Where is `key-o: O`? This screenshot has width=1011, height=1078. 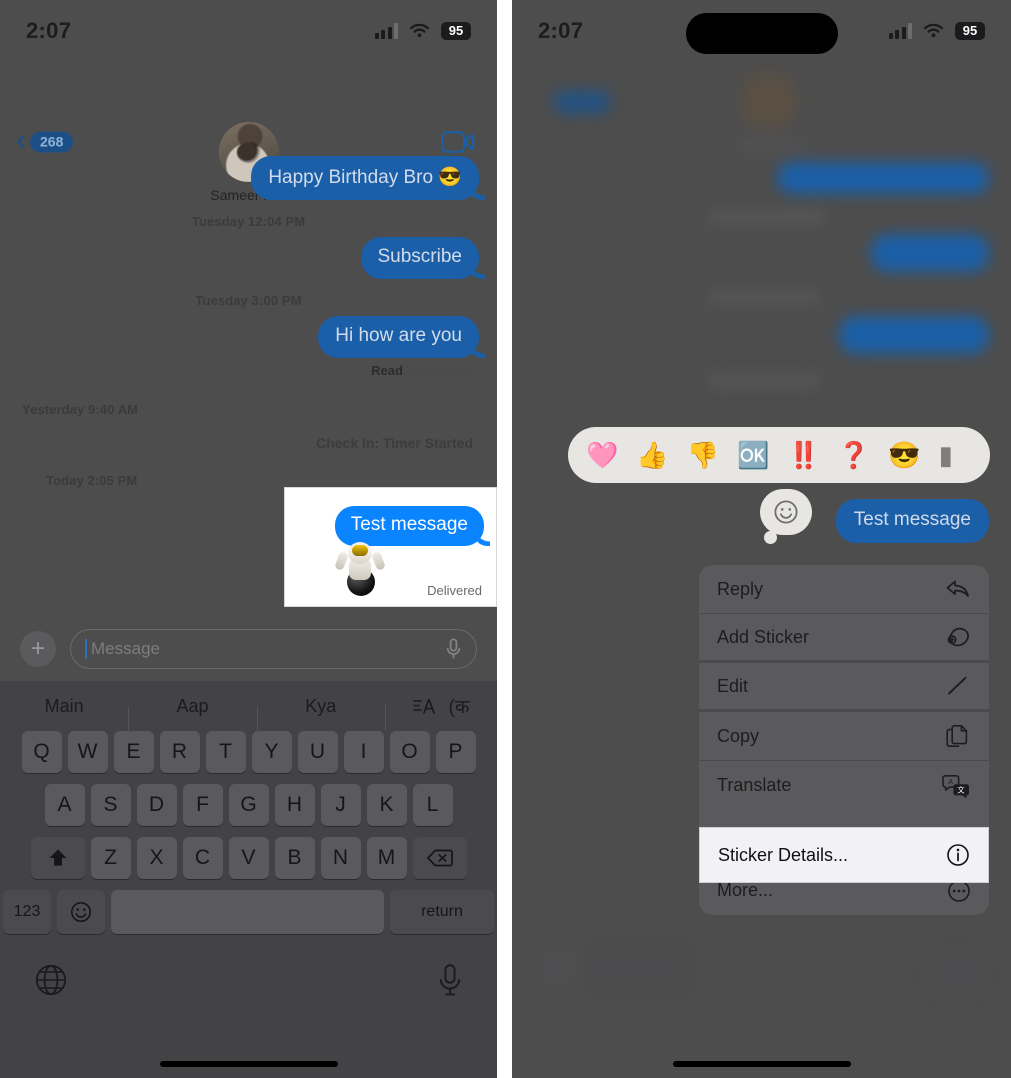 key-o: O is located at coordinates (409, 752).